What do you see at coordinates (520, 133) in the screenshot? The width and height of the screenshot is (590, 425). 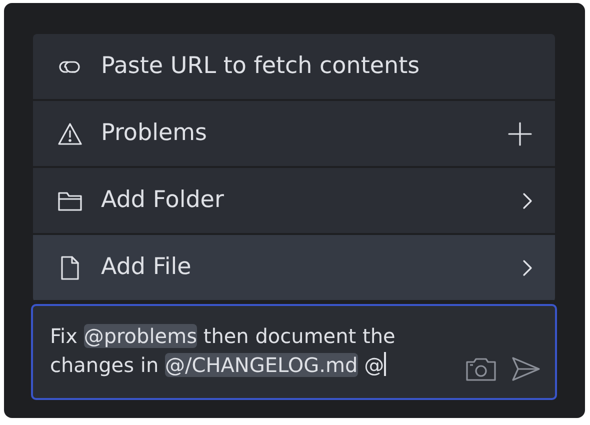 I see `plus-icon` at bounding box center [520, 133].